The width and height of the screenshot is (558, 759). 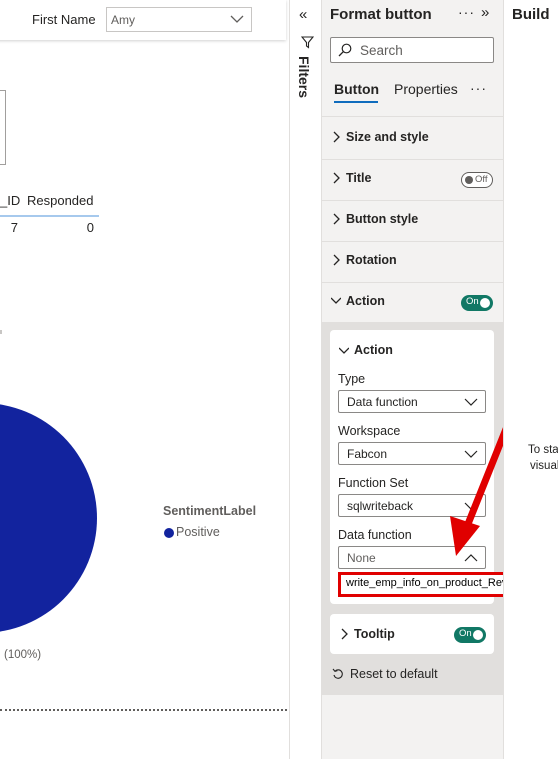 I want to click on more-options-icon: ···, so click(x=466, y=12).